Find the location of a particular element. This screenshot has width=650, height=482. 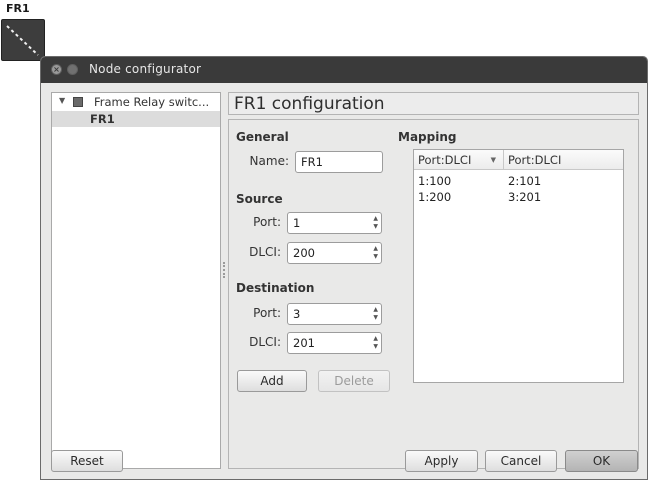

window-title: Node configurator is located at coordinates (145, 69).